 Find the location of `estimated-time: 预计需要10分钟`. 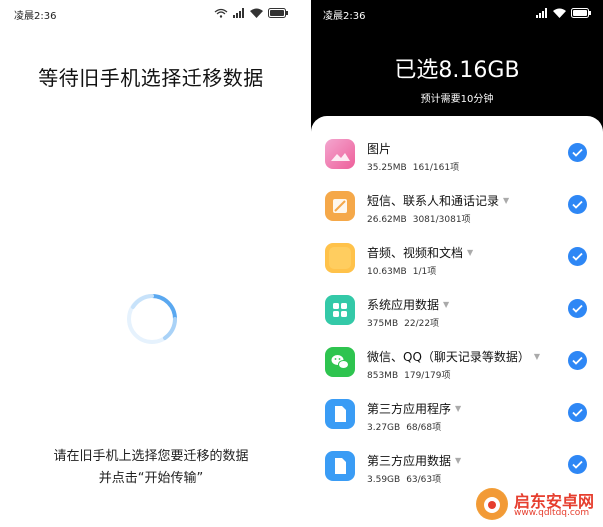

estimated-time: 预计需要10分钟 is located at coordinates (457, 99).